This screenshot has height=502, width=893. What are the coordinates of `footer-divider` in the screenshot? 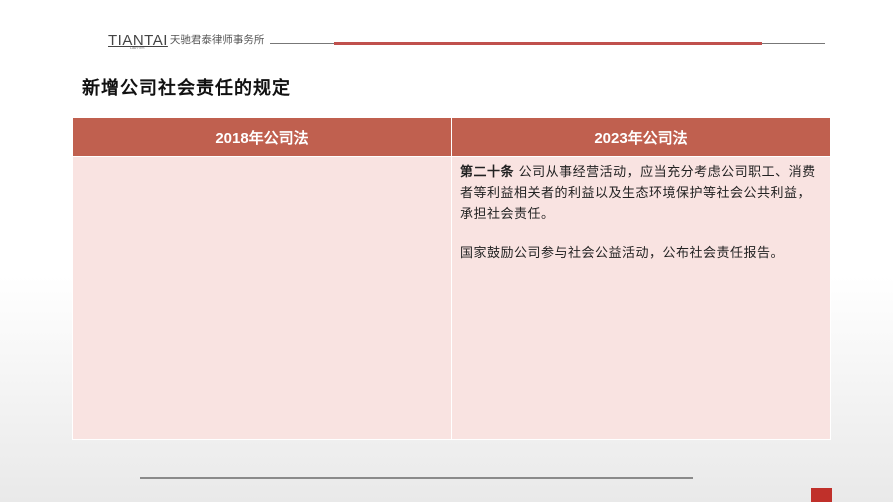 It's located at (416, 478).